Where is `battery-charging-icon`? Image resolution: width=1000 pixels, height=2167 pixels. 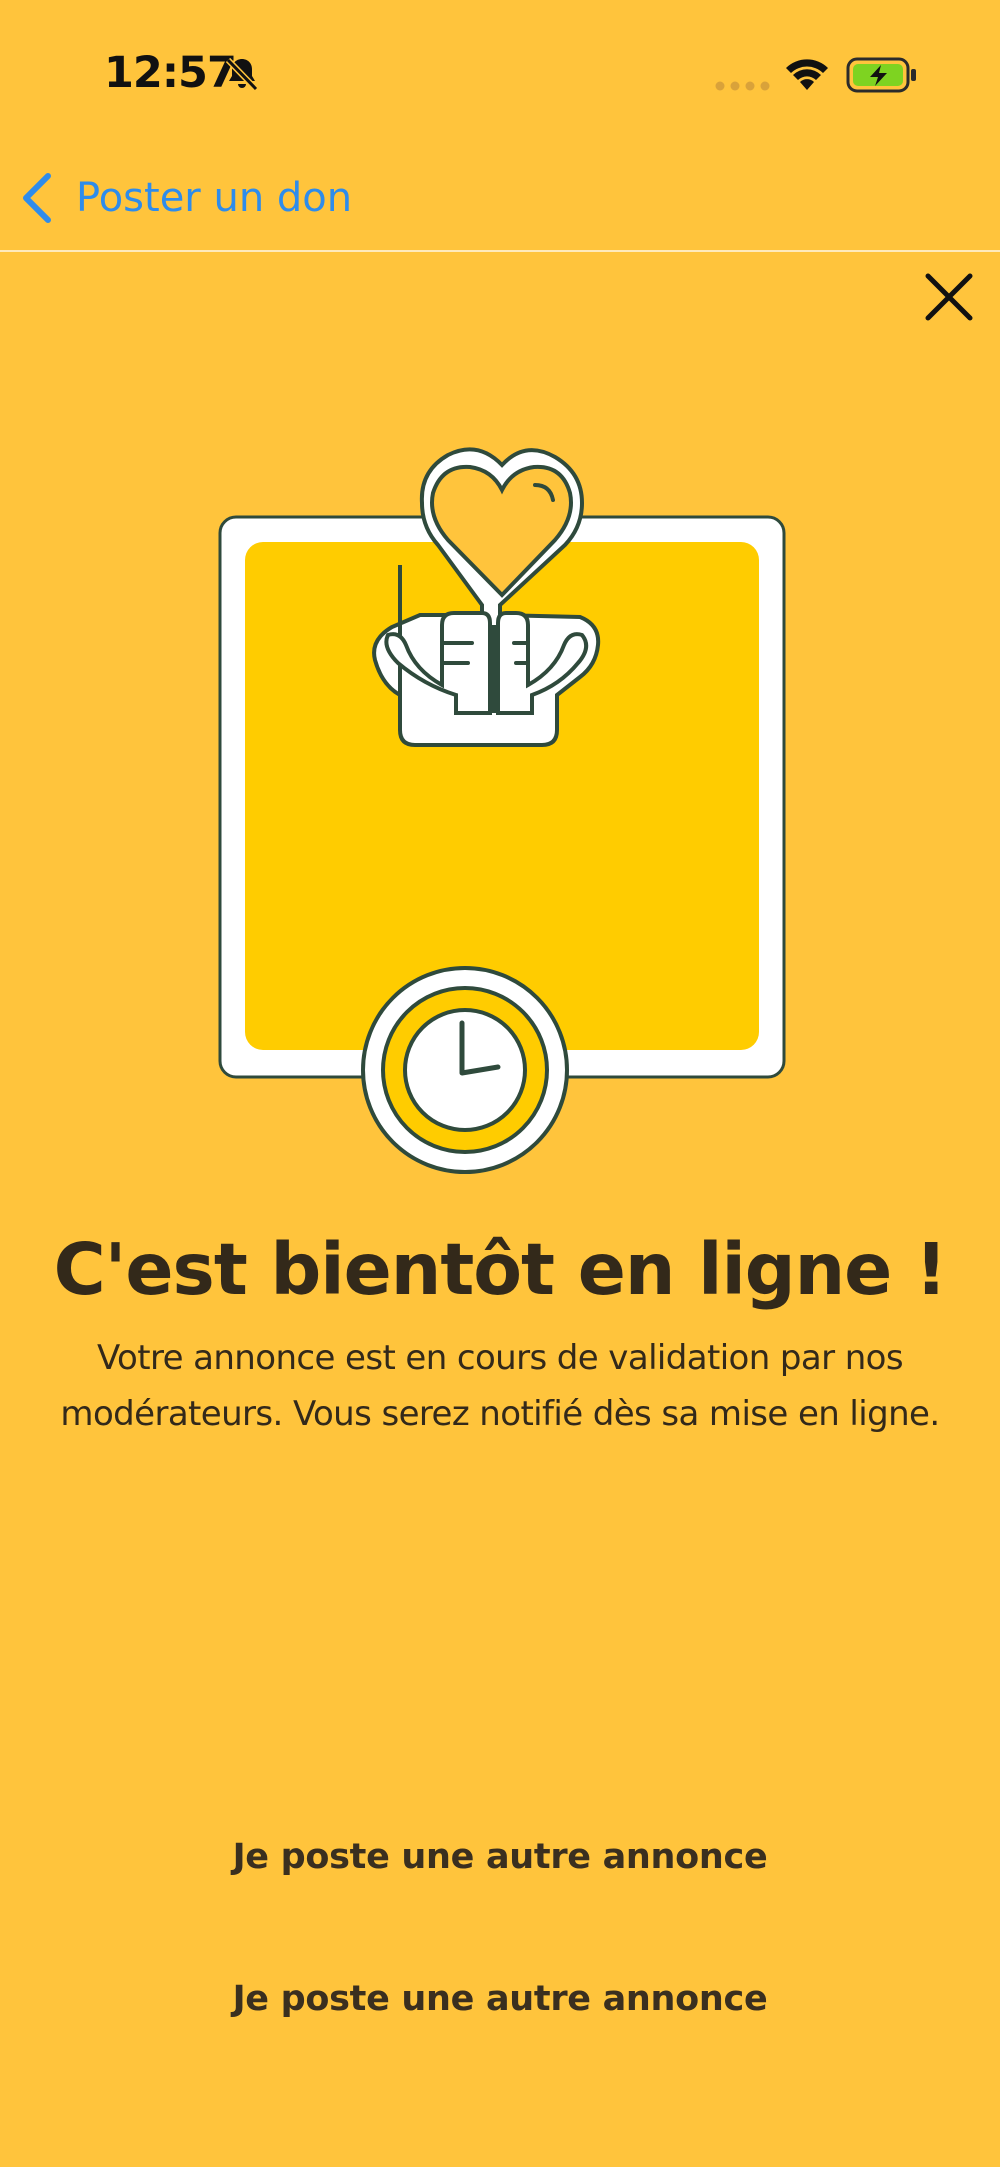 battery-charging-icon is located at coordinates (881, 75).